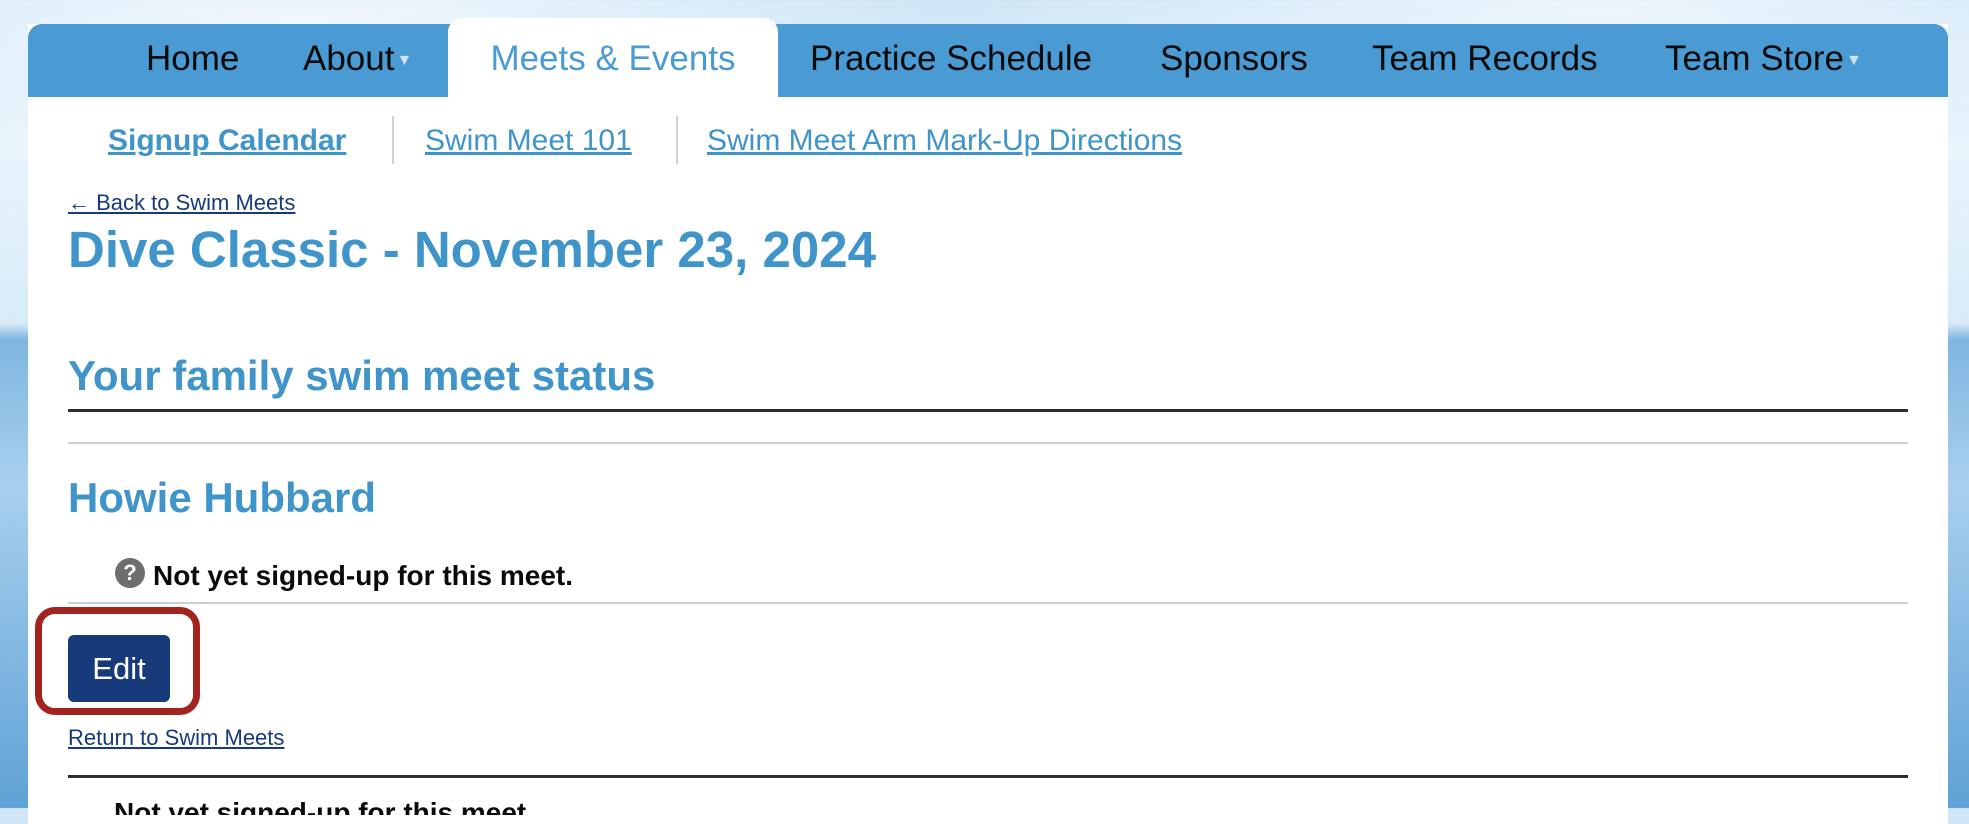 The image size is (1969, 824). Describe the element at coordinates (362, 375) in the screenshot. I see `family-status-heading: Your family swim meet status` at that location.